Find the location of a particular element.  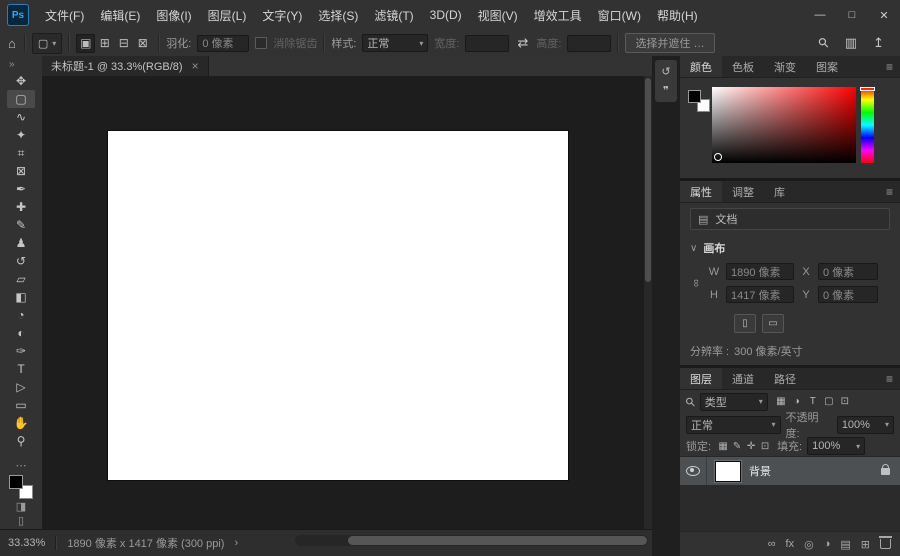

layer-mask-icon: ◎ is located at coordinates (809, 544).